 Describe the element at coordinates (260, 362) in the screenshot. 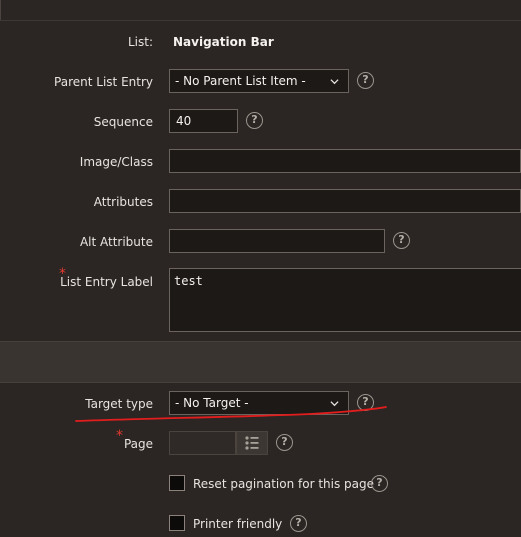

I see `section-divider-band` at that location.